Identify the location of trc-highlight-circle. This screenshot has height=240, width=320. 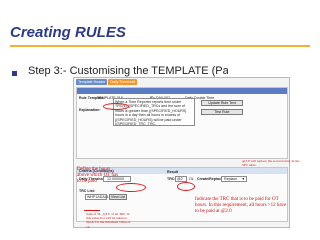
(186, 186).